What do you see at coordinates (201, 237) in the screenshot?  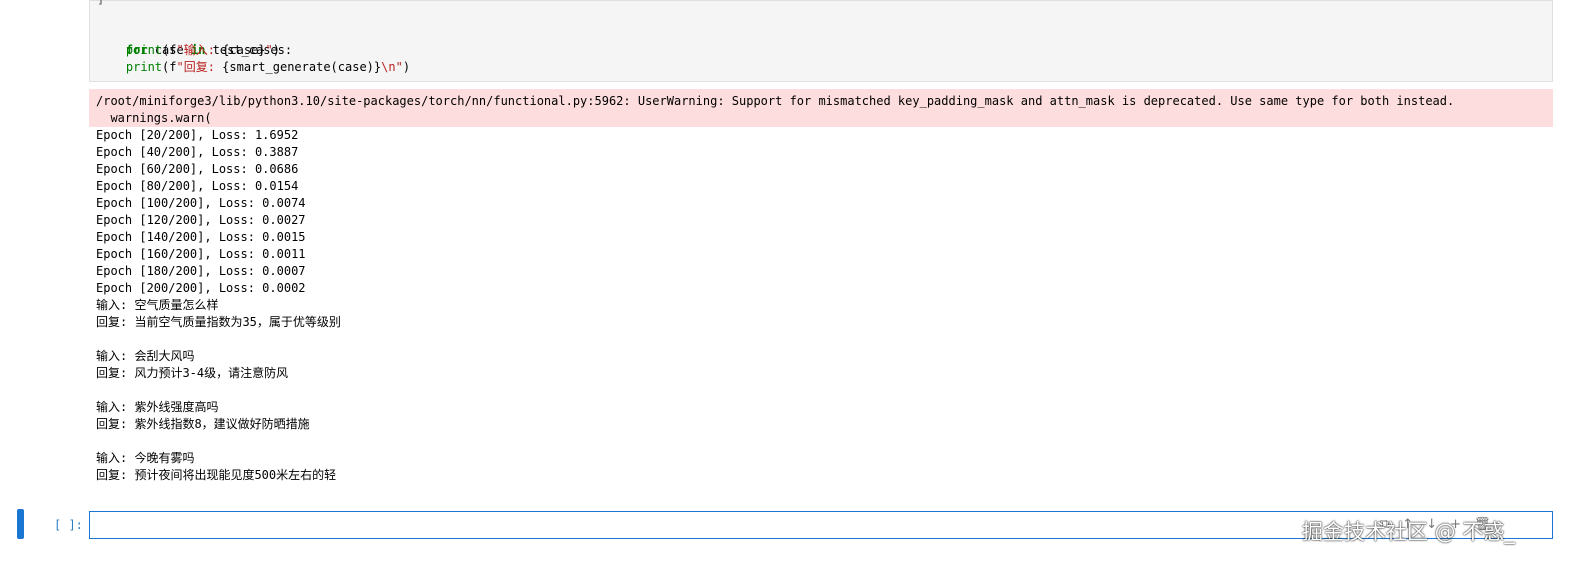 I see `output-line: Epoch [140/200], Loss: 0.0015` at bounding box center [201, 237].